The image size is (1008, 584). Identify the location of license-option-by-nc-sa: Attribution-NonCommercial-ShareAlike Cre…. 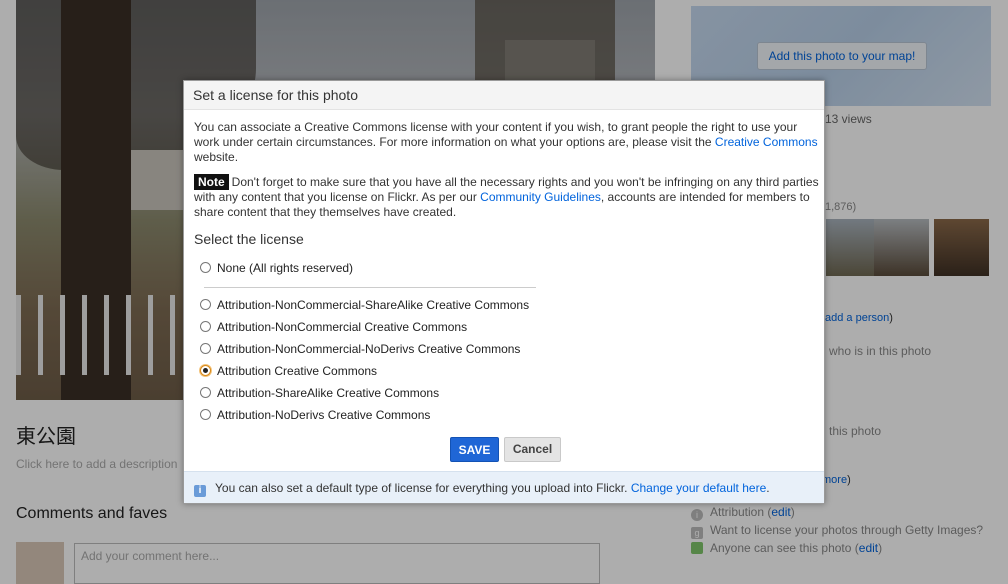
(364, 307).